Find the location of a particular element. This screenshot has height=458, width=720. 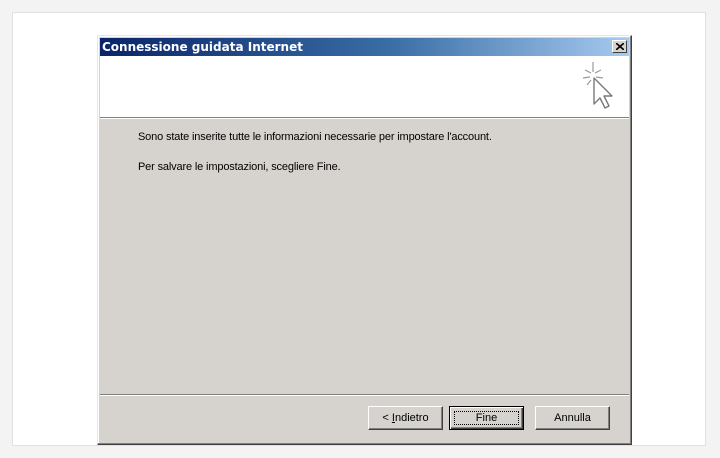

title-bar: Connessione guidata Internet is located at coordinates (364, 47).